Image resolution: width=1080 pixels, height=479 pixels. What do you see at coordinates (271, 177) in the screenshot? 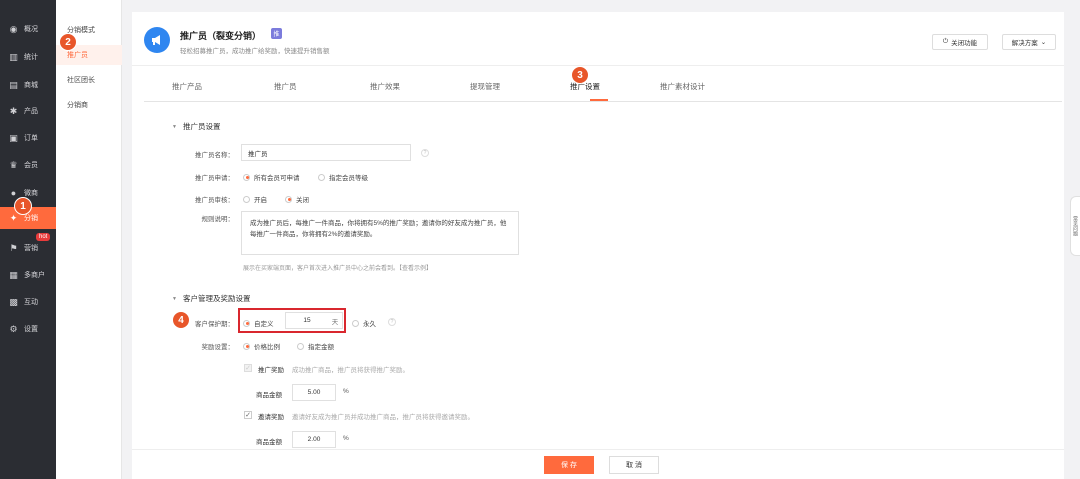
I see `apply-all-radio: 所有会员可申请` at bounding box center [271, 177].